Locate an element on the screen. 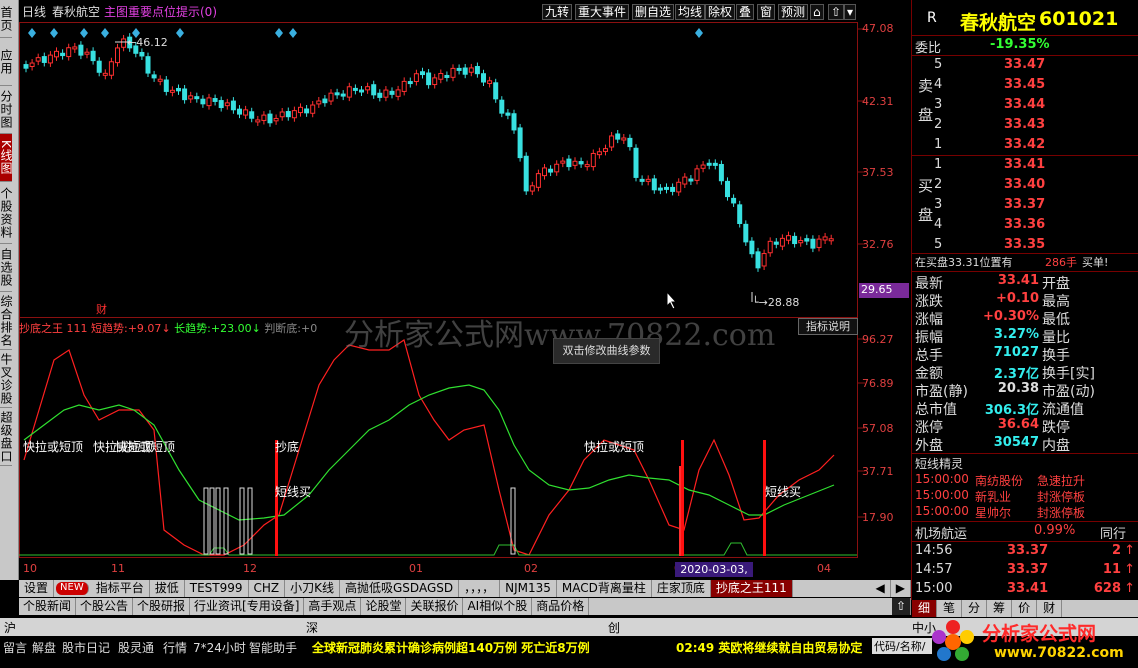 The height and width of the screenshot is (668, 1138). news-tab: 商品价格 is located at coordinates (561, 606).